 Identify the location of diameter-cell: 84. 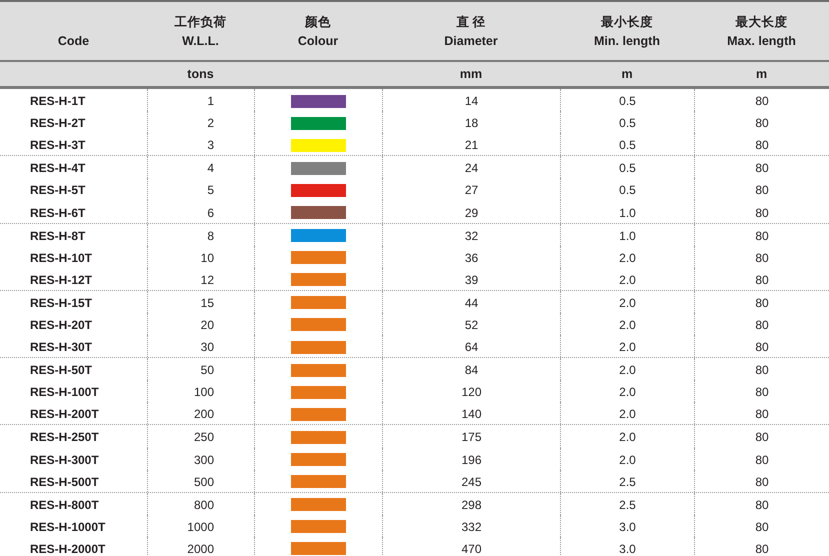
(471, 370).